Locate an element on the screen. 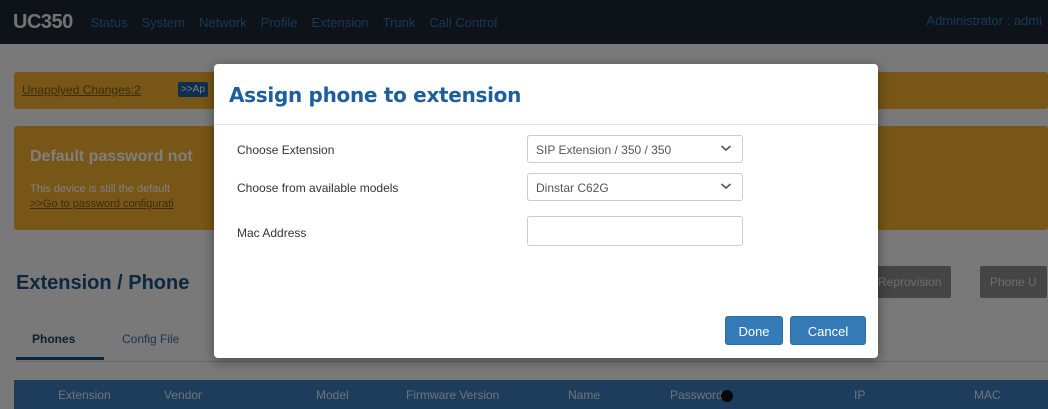  choose-extension-label: Choose Extension is located at coordinates (286, 150).